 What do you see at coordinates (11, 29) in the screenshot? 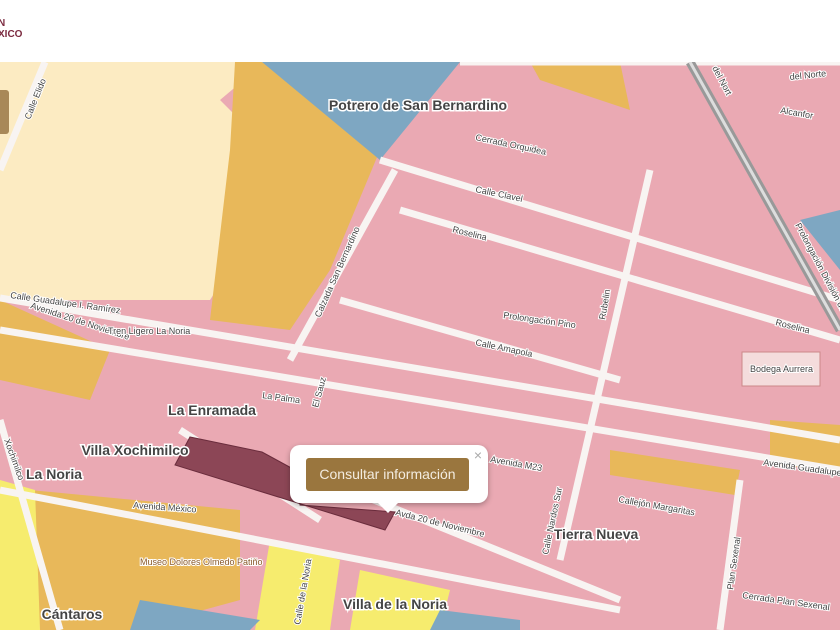
I see `logo: N XICO` at bounding box center [11, 29].